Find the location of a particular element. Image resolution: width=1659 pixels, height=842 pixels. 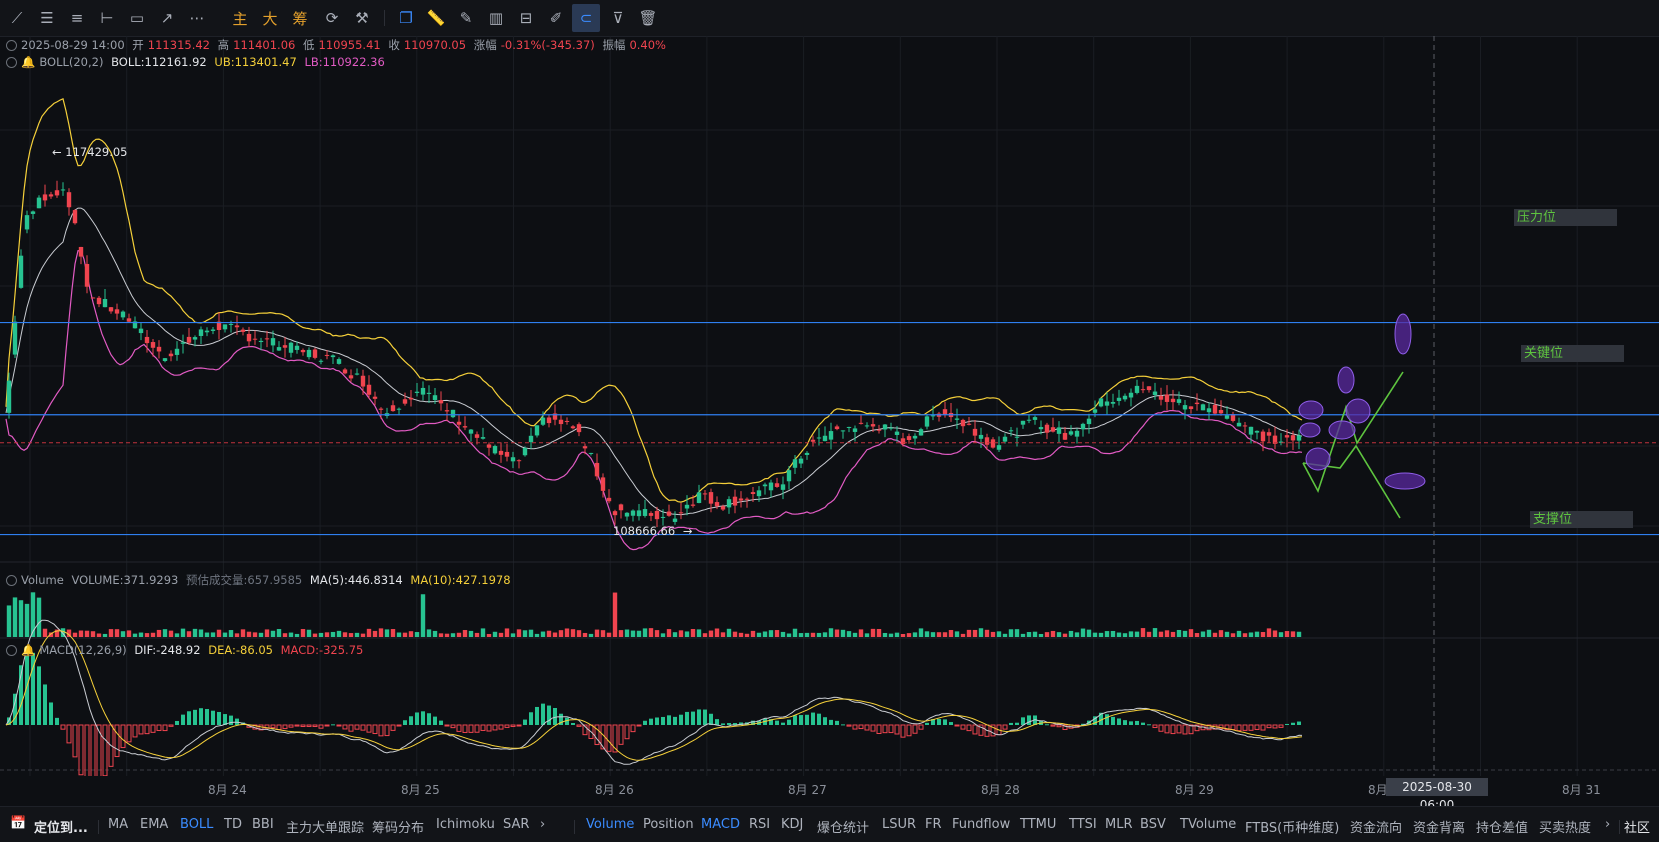

main-indicator-ma: MA is located at coordinates (118, 824).